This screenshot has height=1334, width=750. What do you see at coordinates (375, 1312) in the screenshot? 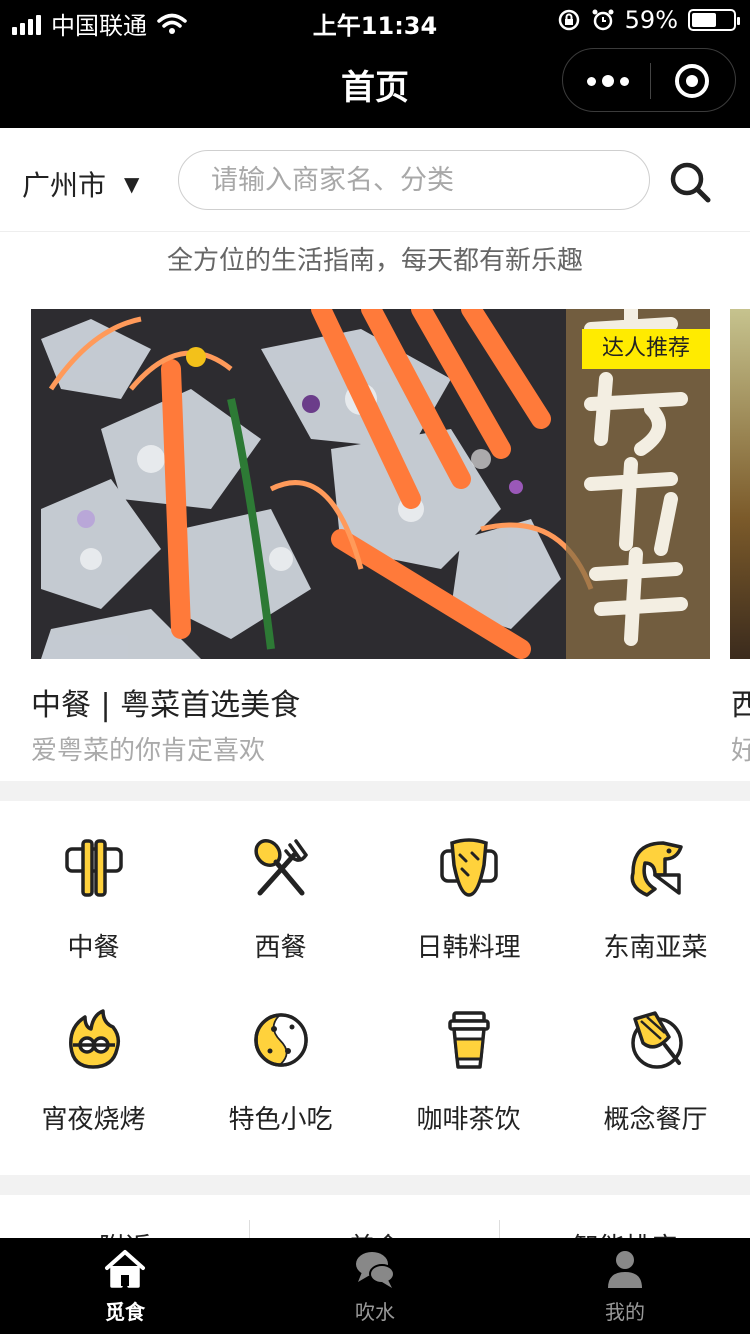
I see `tab-label: 吹水` at bounding box center [375, 1312].